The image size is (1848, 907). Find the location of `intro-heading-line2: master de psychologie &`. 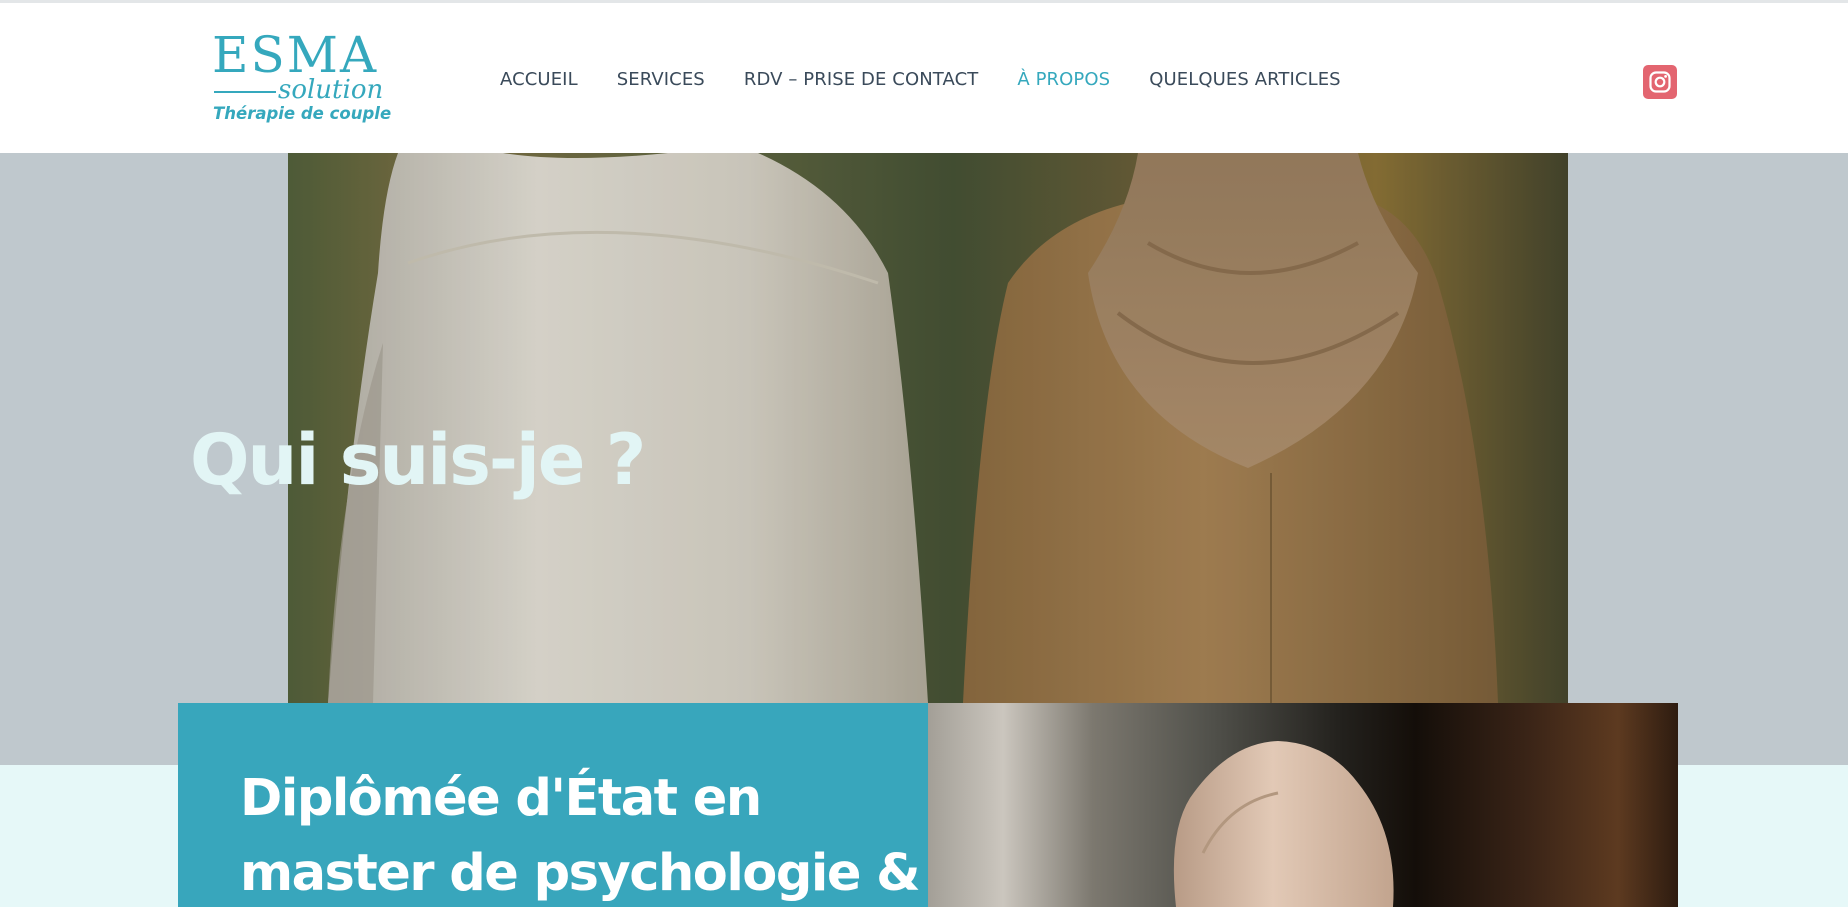

intro-heading-line2: master de psychologie & is located at coordinates (580, 873).